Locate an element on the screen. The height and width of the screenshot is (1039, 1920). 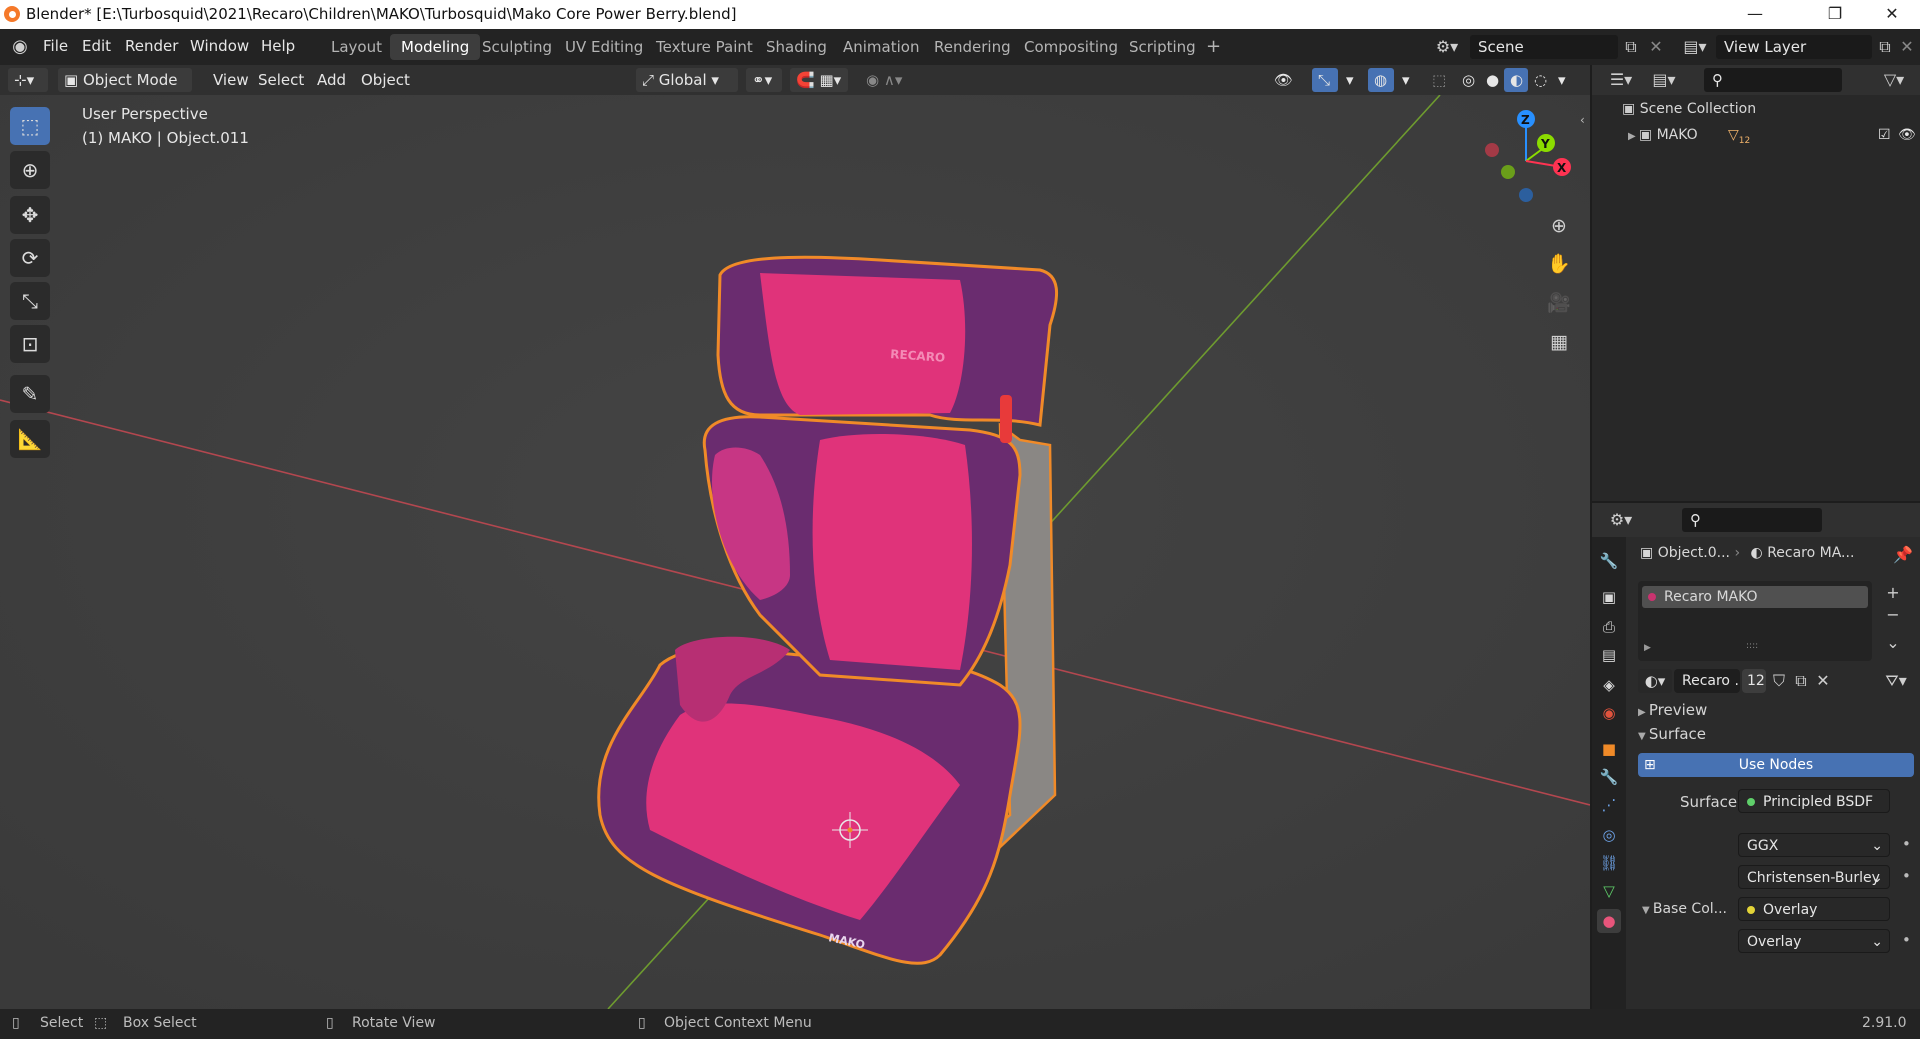
resize-handle-icon: :::: is located at coordinates (1752, 646).